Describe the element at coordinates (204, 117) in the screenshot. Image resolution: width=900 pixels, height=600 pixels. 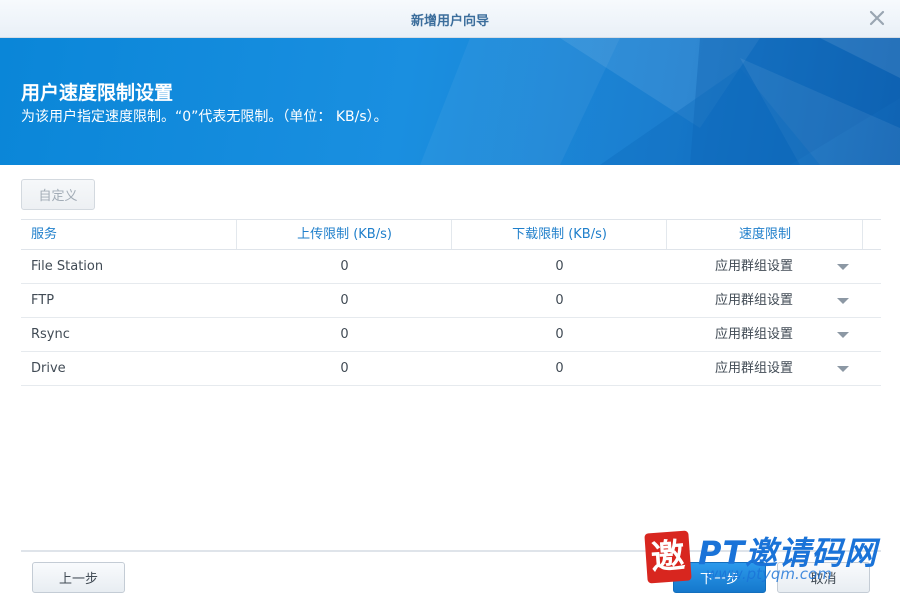
I see `page-description: 为该用户指定速度限制。“0”代表无限制。（单位： KB/s）。` at that location.